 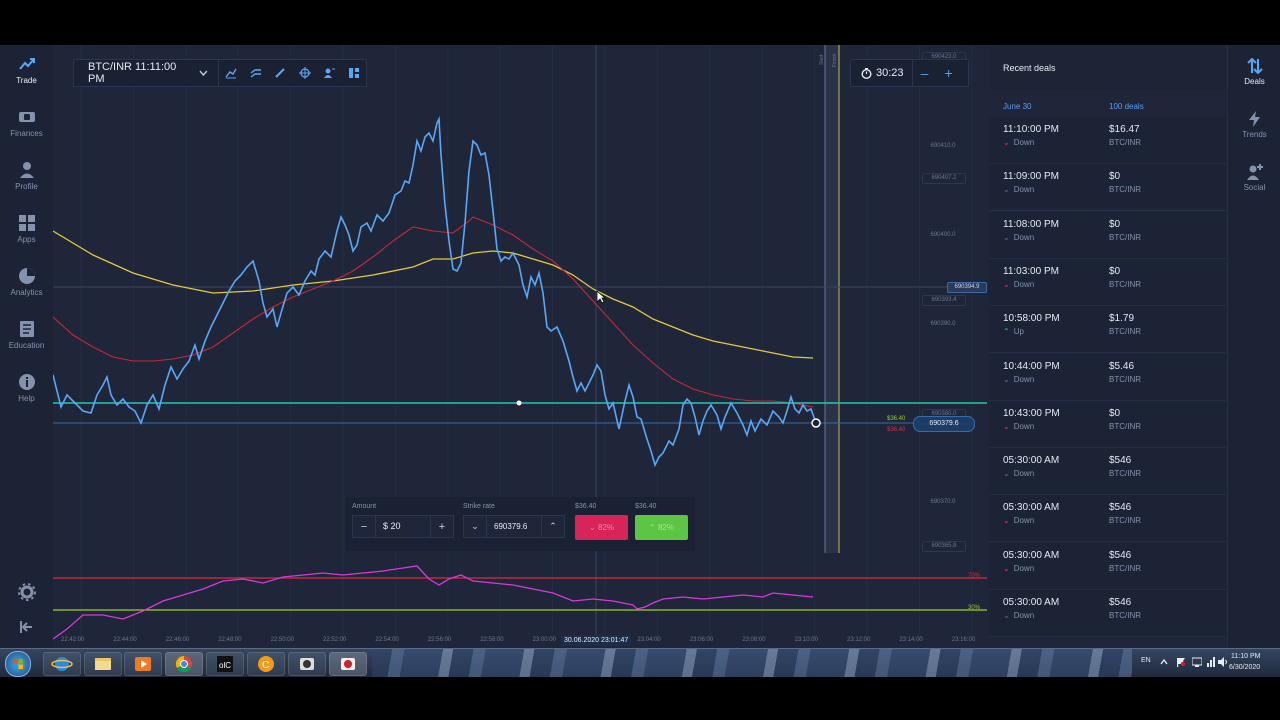 I want to click on nav-item-education: Education, so click(x=26, y=339).